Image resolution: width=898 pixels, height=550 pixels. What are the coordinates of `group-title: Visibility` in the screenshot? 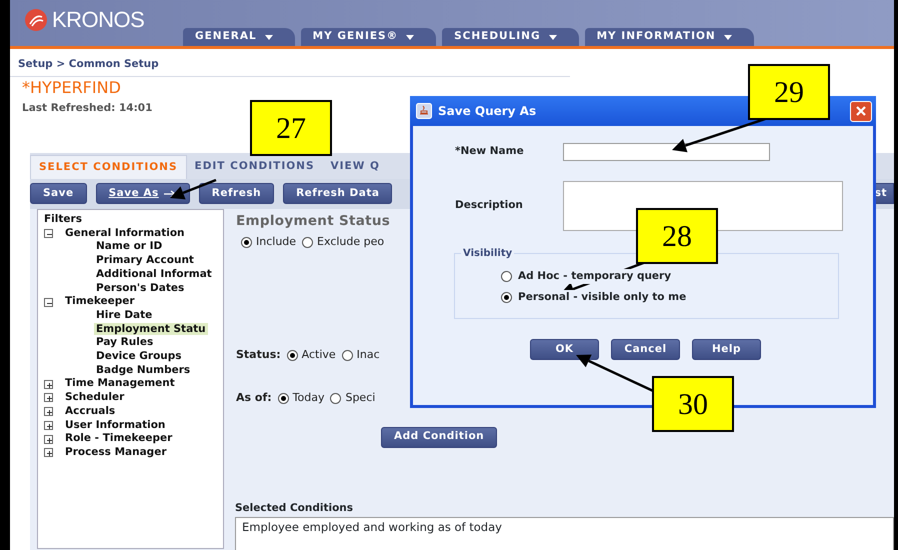 It's located at (487, 253).